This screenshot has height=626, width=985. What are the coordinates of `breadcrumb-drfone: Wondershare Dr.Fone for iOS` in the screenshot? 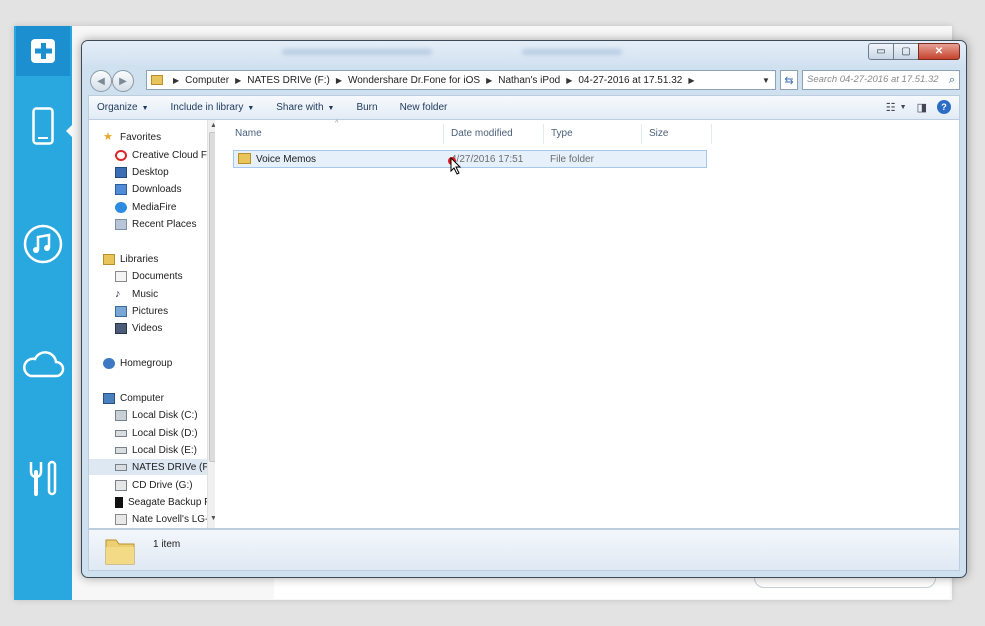 It's located at (414, 80).